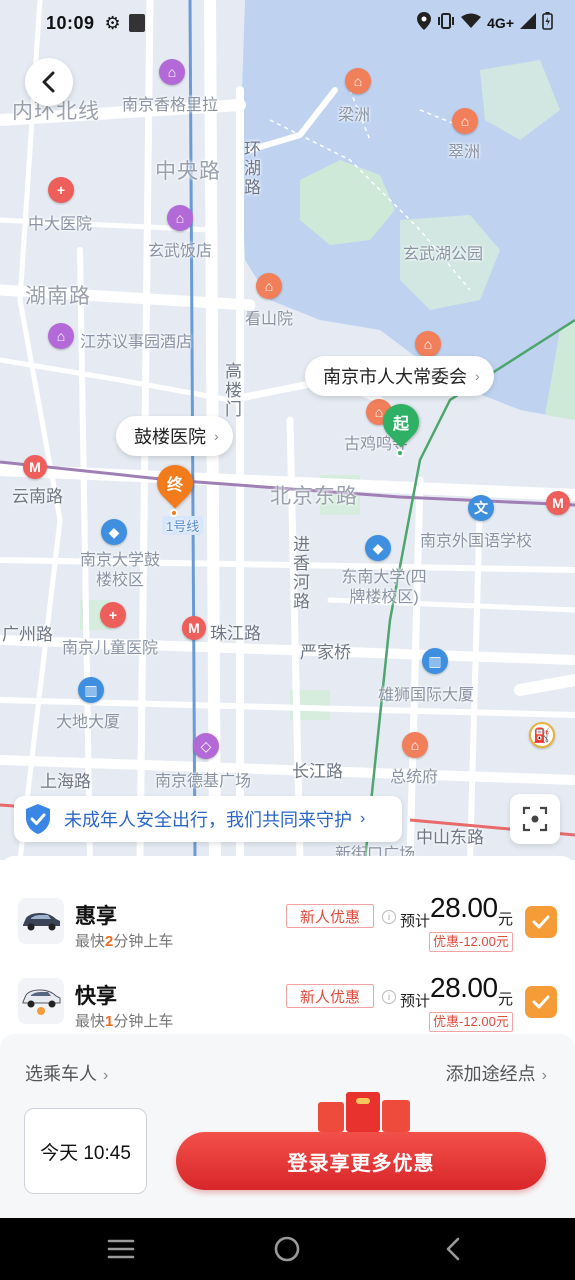 Image resolution: width=575 pixels, height=1280 pixels. What do you see at coordinates (206, 746) in the screenshot?
I see `shopping-poi-icon: ◇` at bounding box center [206, 746].